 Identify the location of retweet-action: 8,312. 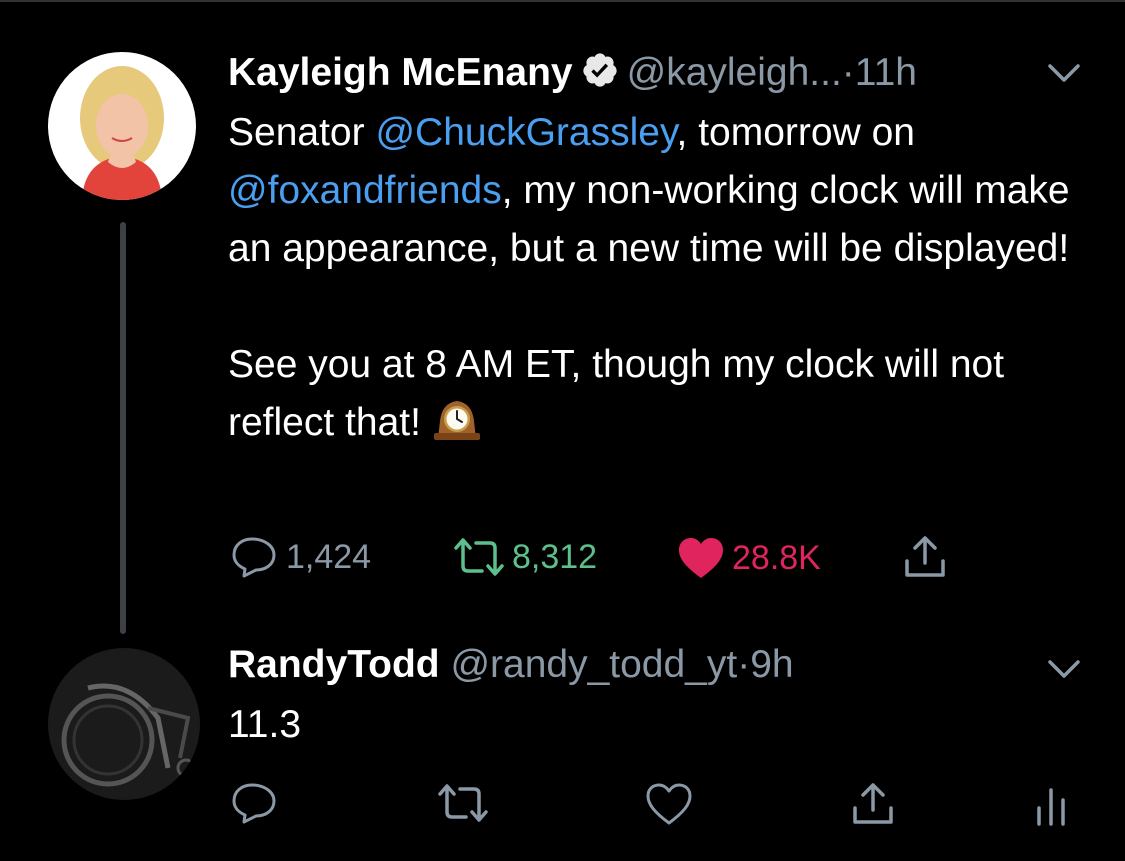
(524, 557).